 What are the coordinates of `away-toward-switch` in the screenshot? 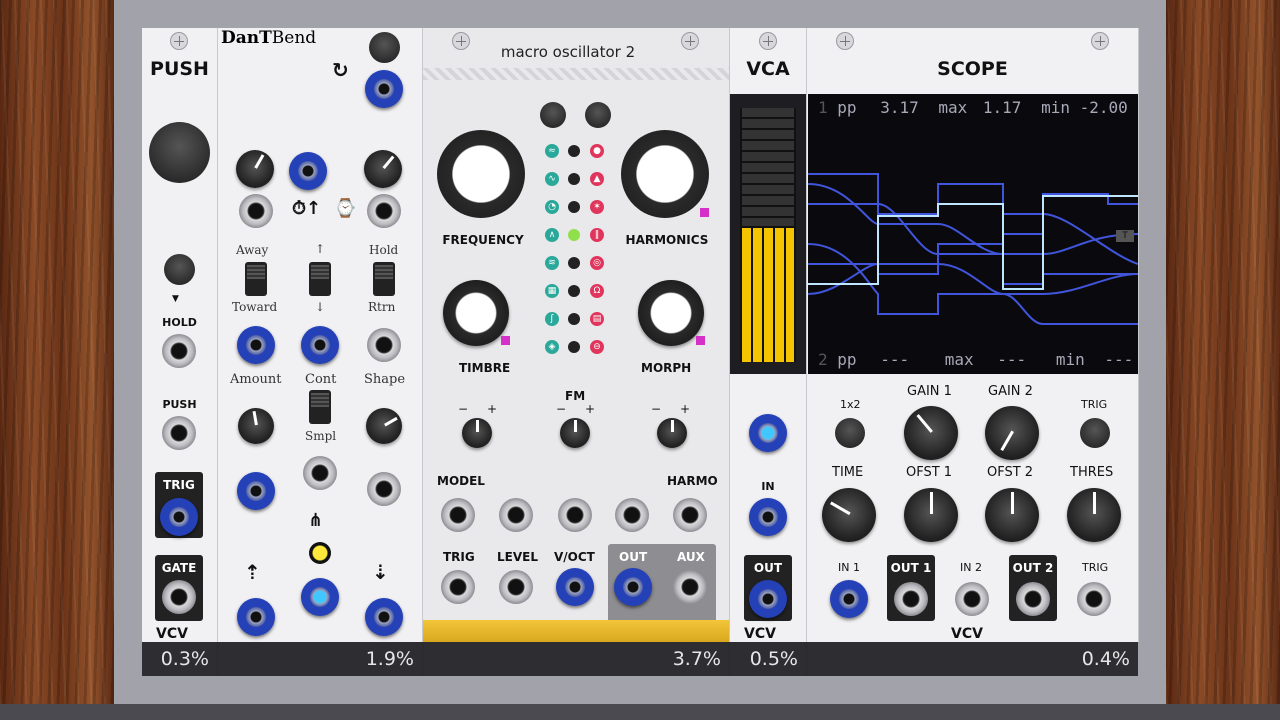 It's located at (256, 279).